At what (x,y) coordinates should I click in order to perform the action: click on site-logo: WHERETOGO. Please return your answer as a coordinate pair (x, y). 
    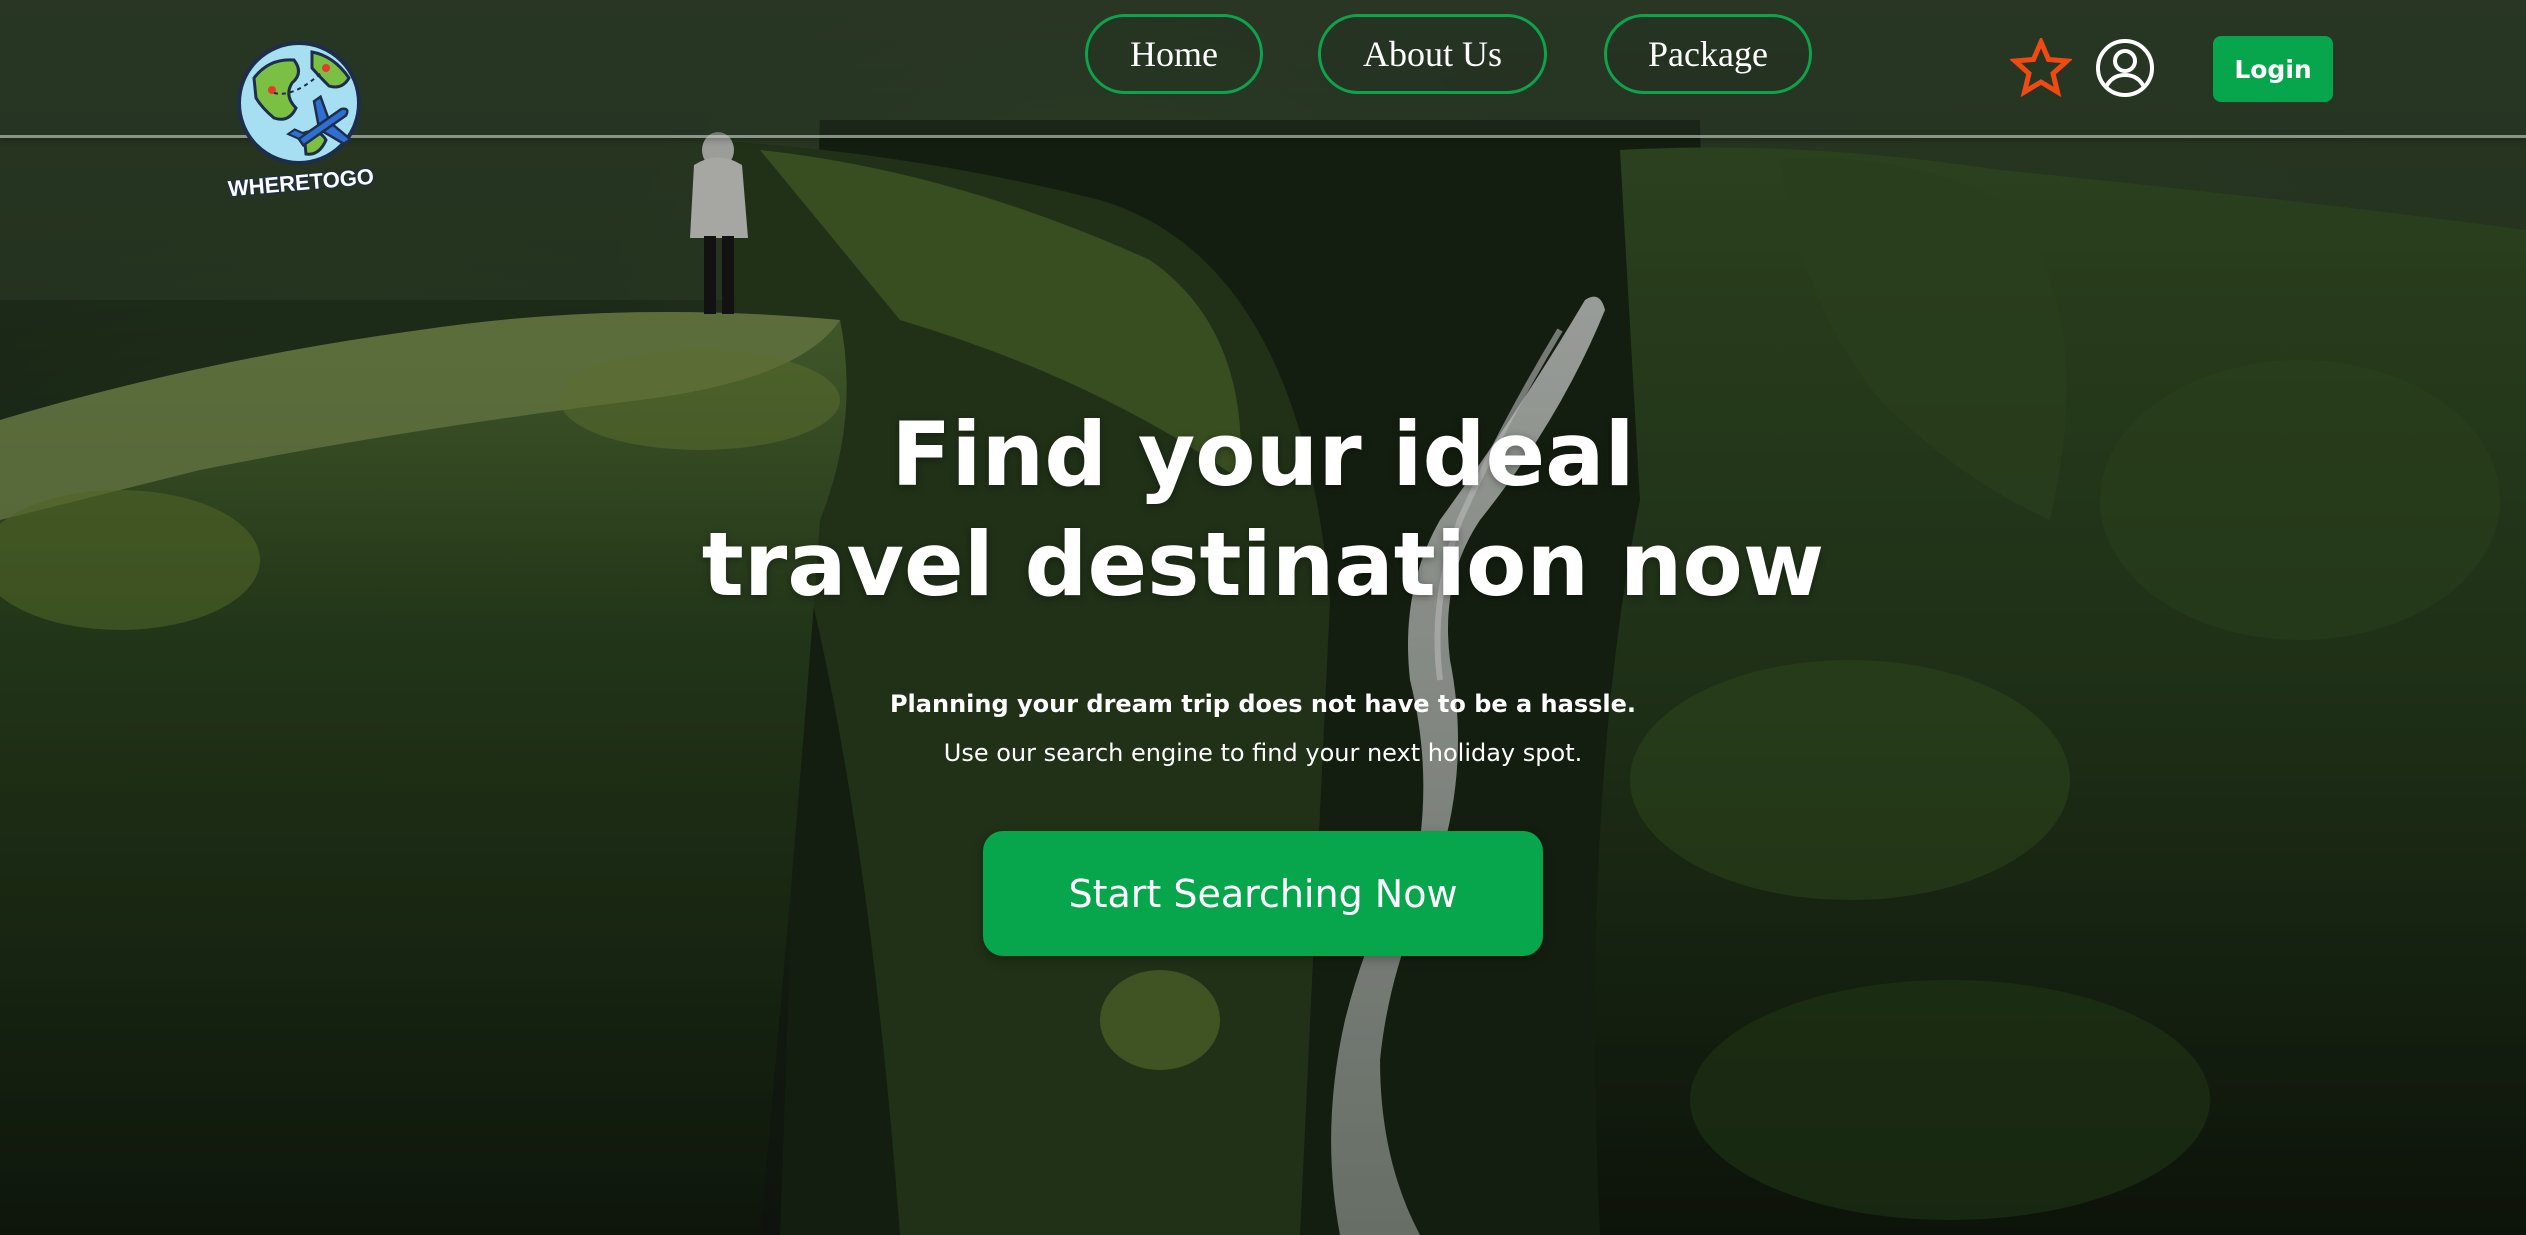
    Looking at the image, I should click on (301, 121).